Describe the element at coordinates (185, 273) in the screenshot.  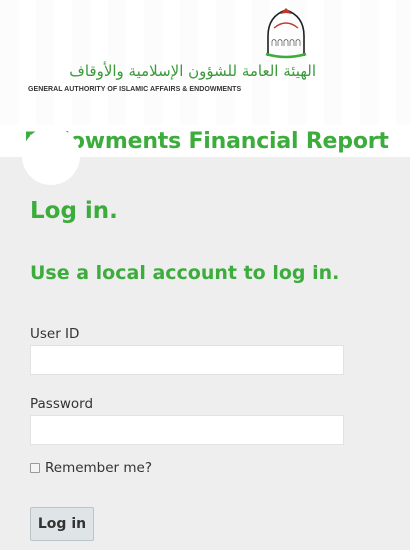
I see `login-subtitle: Use a local account to log in.` at that location.